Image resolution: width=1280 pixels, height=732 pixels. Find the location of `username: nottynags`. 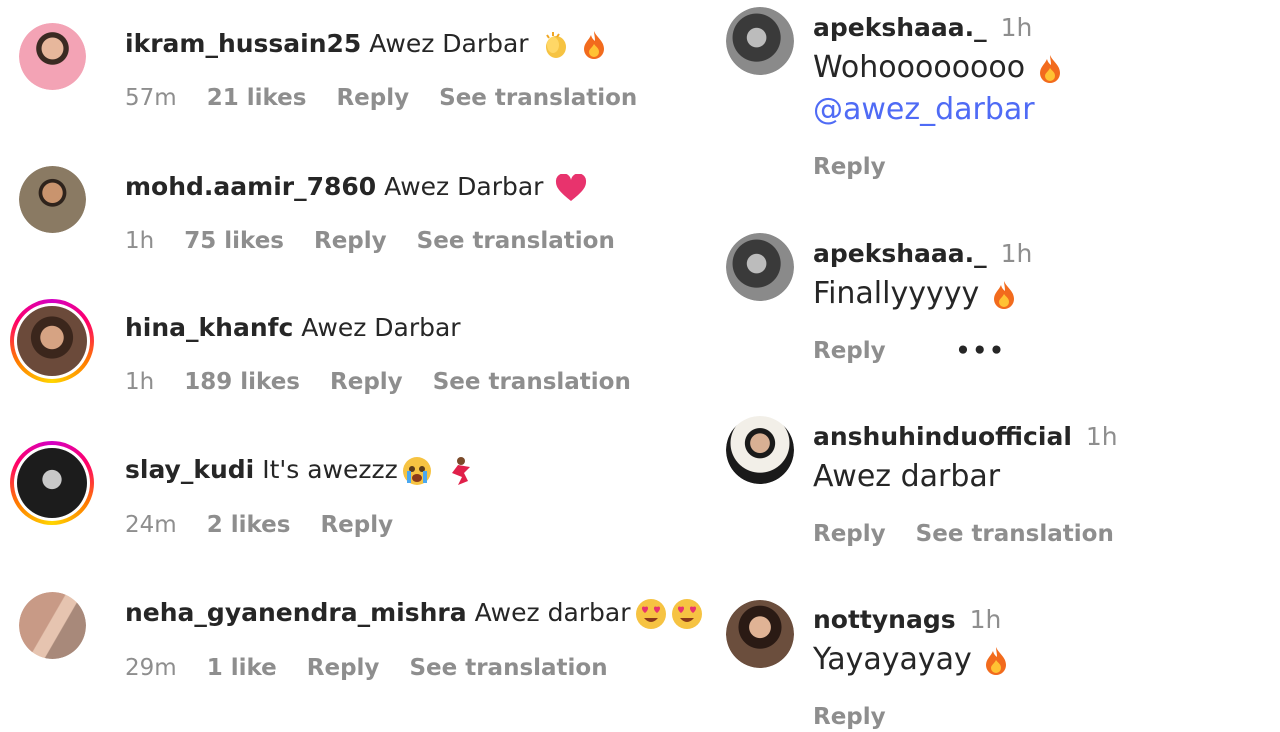

username: nottynags is located at coordinates (884, 619).